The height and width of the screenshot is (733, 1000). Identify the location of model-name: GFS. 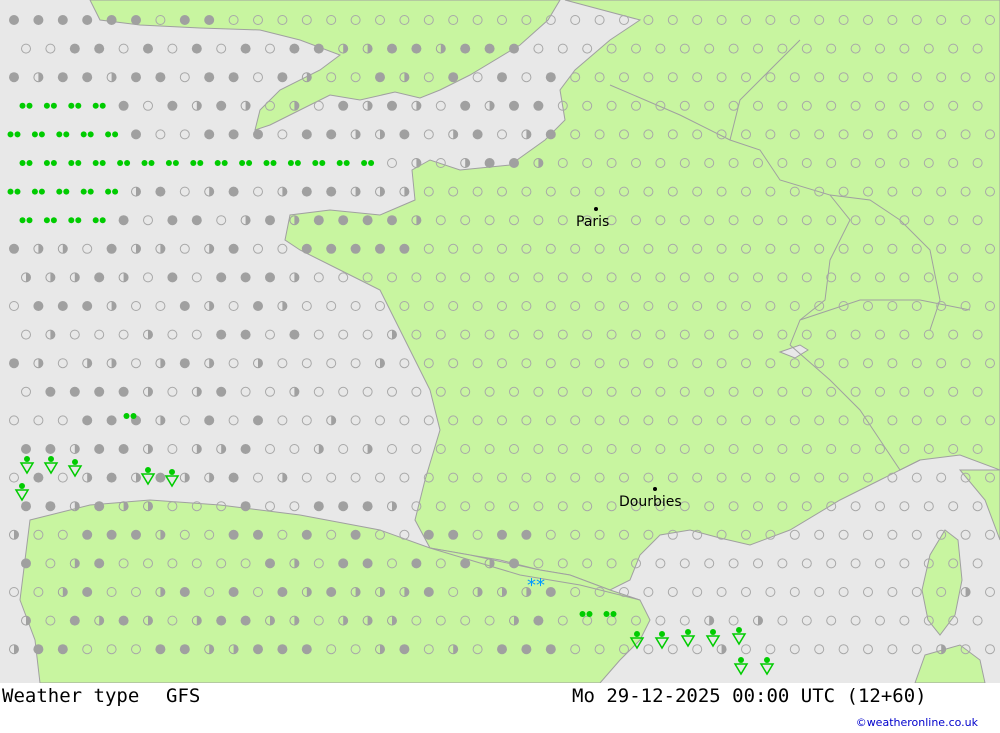
(183, 696).